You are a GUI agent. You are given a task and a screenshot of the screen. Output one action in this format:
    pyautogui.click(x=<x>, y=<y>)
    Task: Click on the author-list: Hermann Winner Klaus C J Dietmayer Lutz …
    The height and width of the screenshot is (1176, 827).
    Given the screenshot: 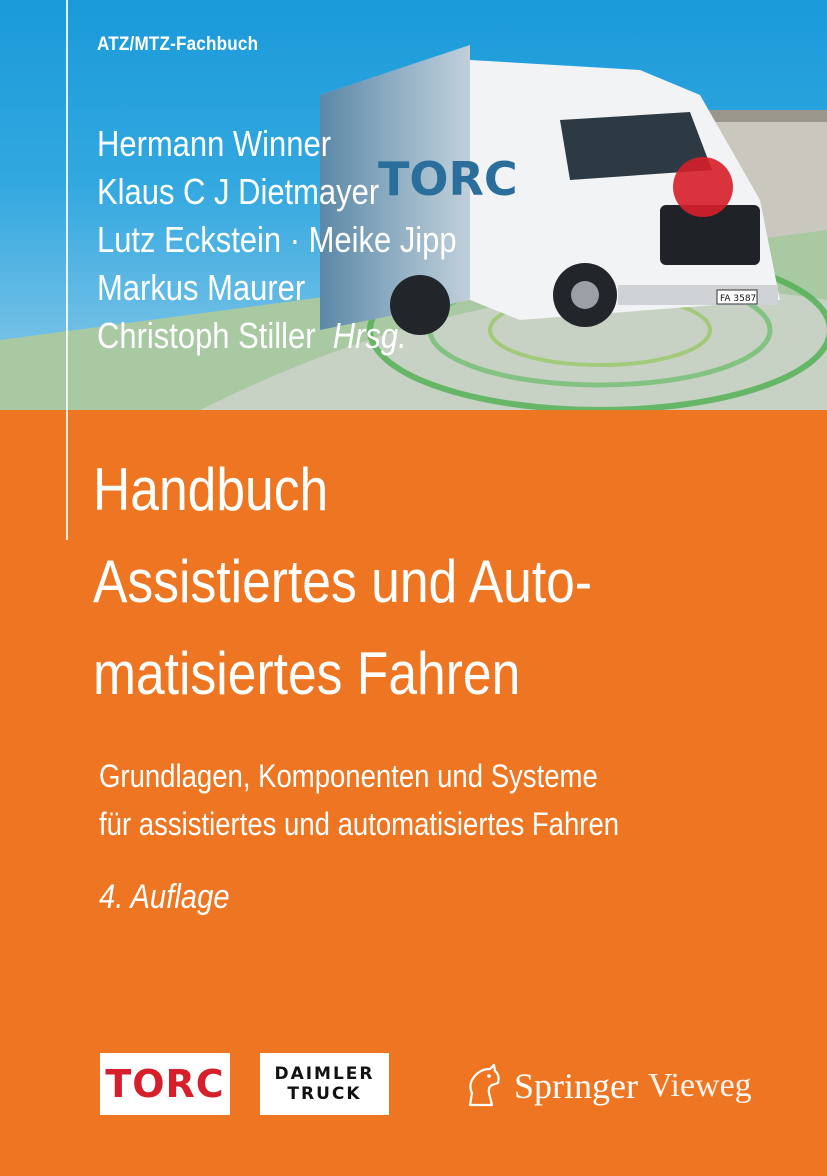 What is the action you would take?
    pyautogui.click(x=277, y=240)
    